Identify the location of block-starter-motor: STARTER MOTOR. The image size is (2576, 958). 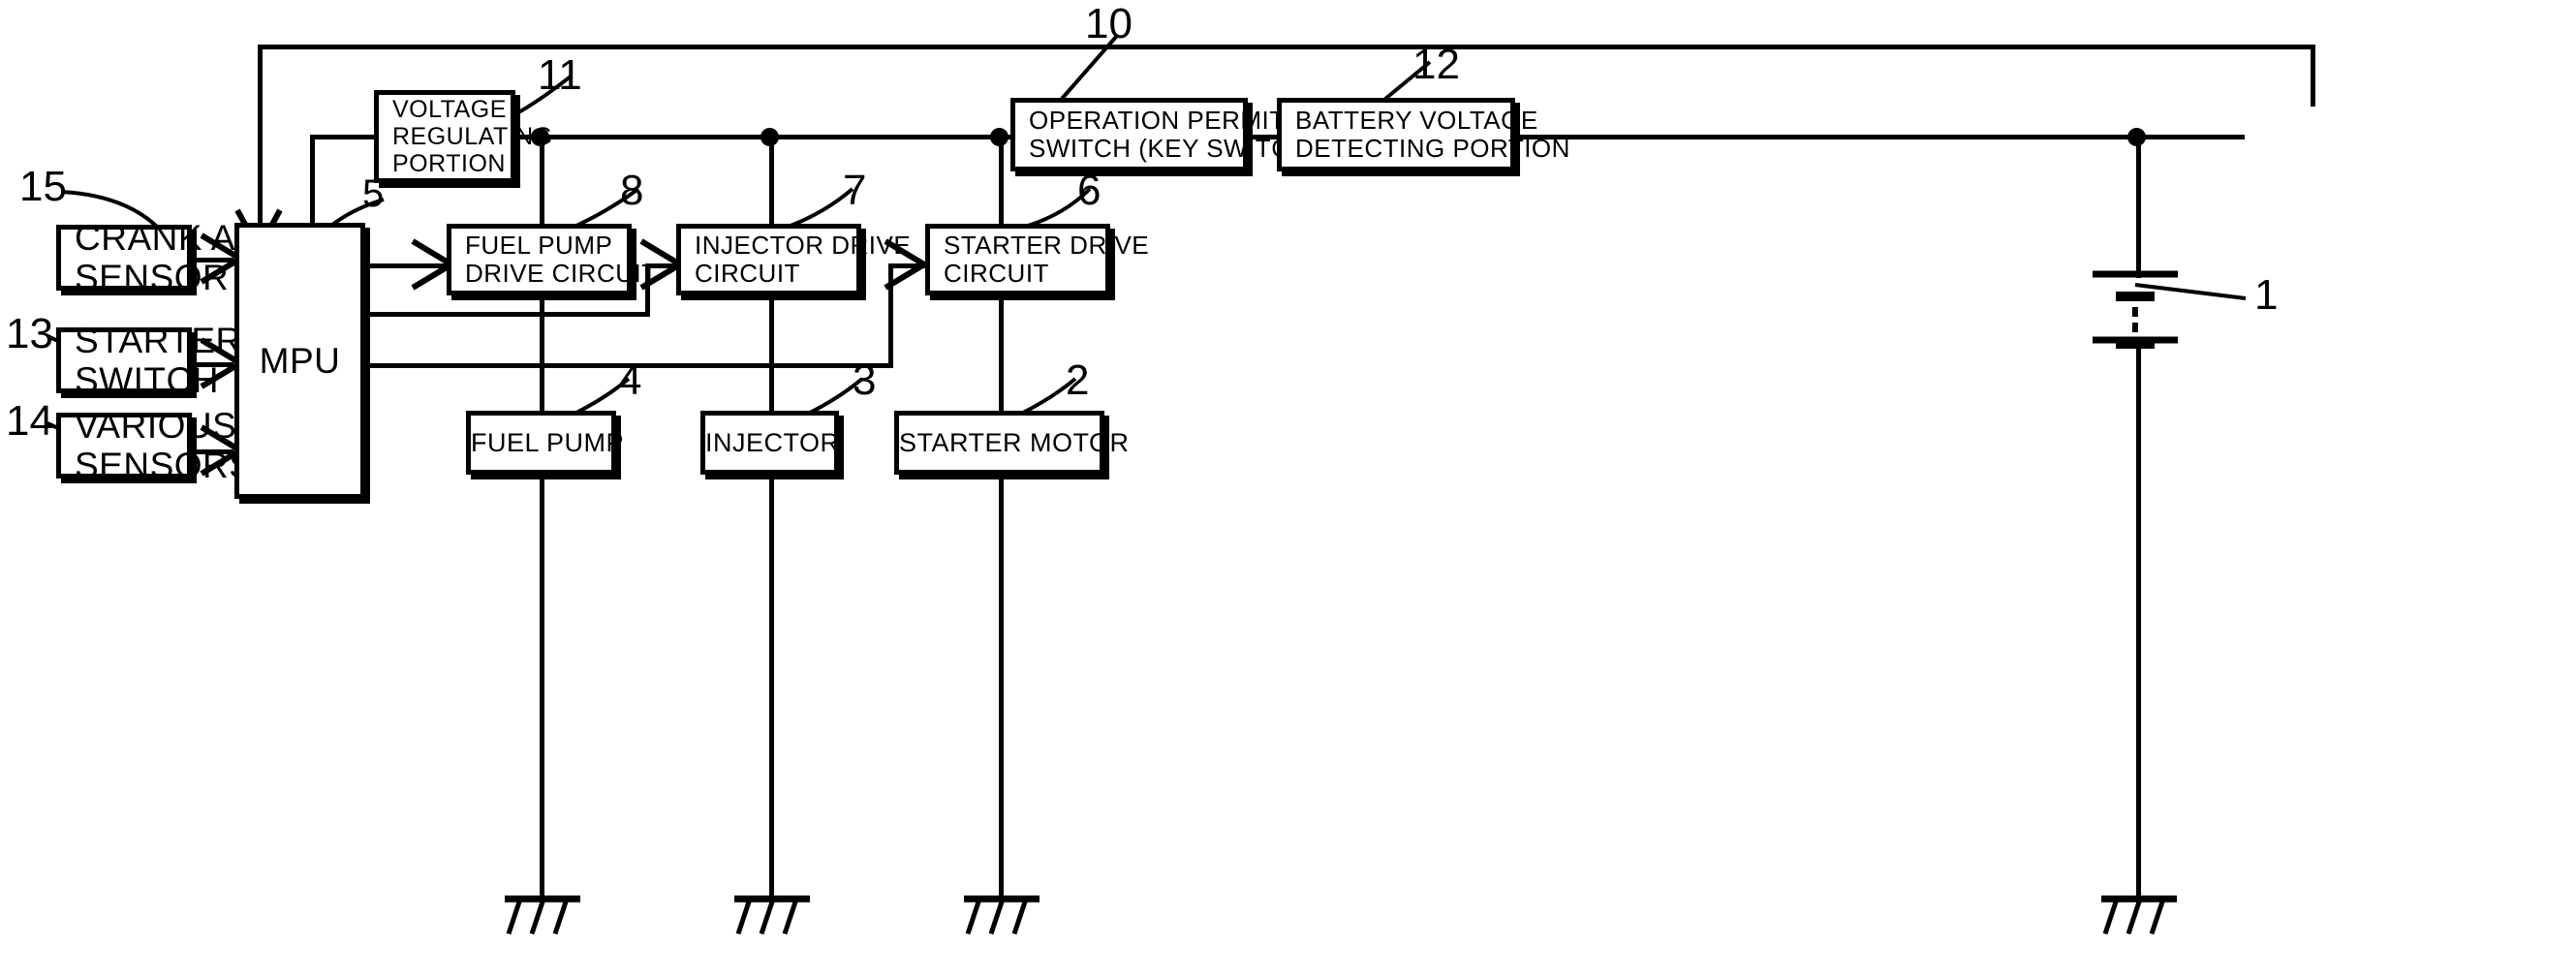
(1012, 443).